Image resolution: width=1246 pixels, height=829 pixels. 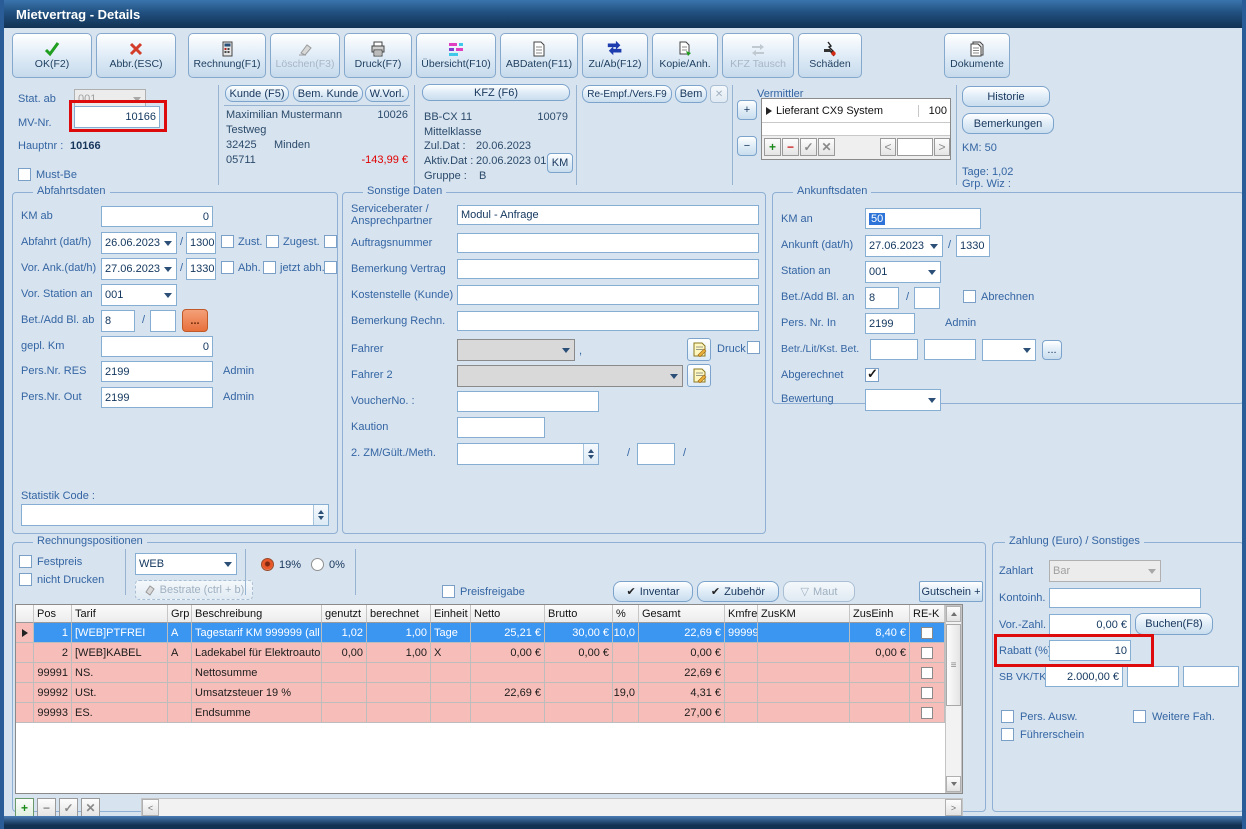 I want to click on nav-add-button: +, so click(x=772, y=147).